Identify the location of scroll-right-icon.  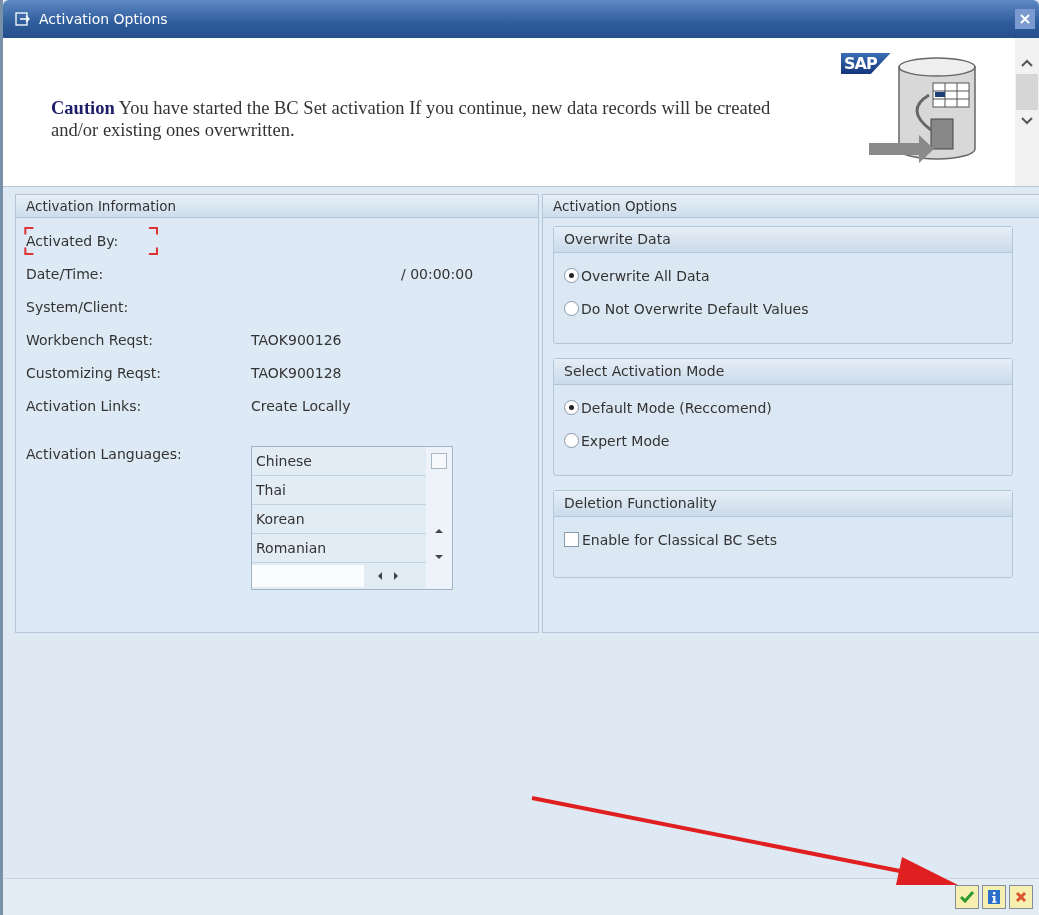
(396, 576).